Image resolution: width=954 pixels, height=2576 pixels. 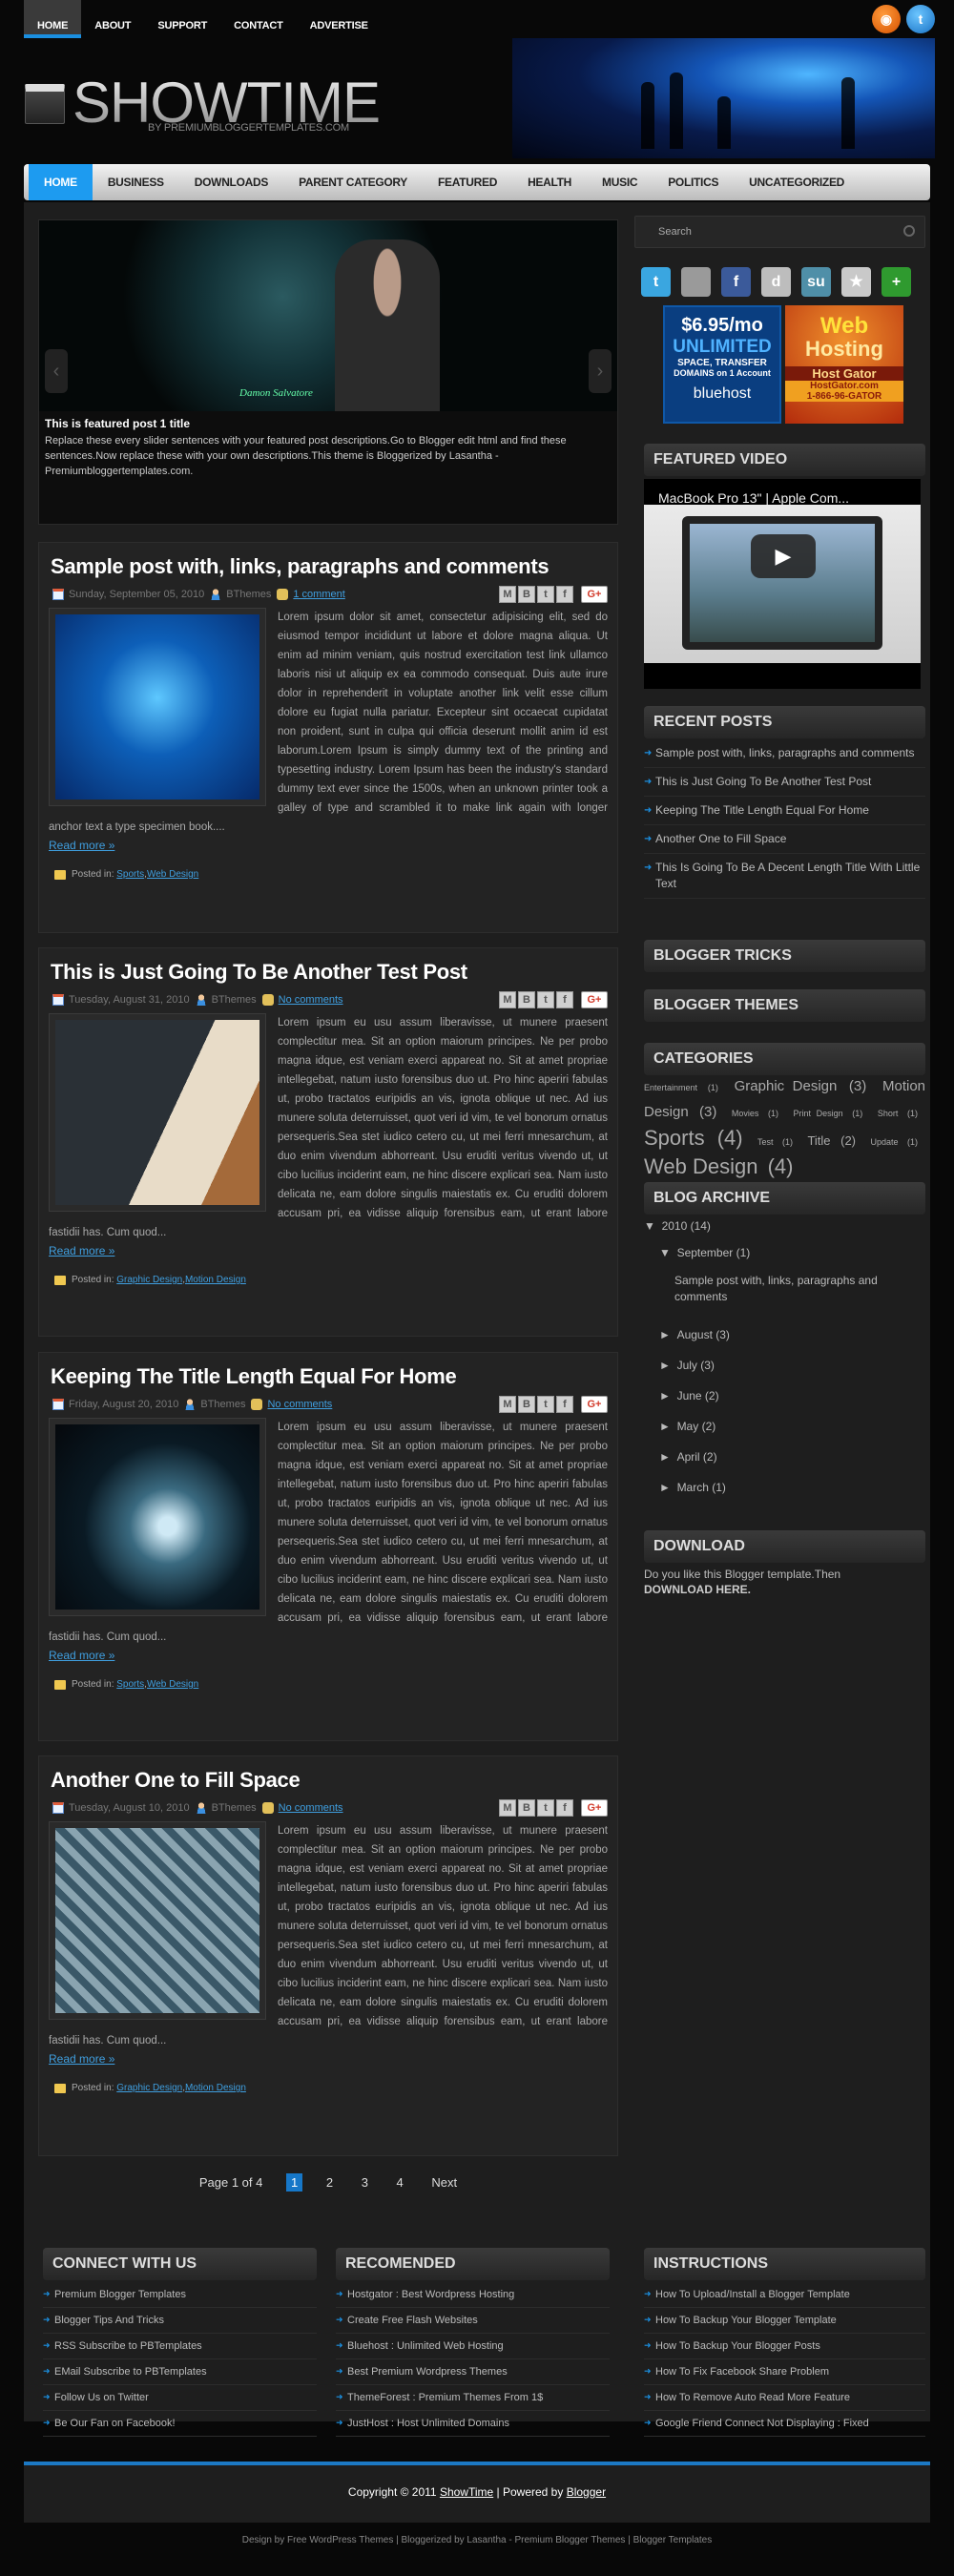 What do you see at coordinates (258, 19) in the screenshot?
I see `top-nav-contact: CONTACT` at bounding box center [258, 19].